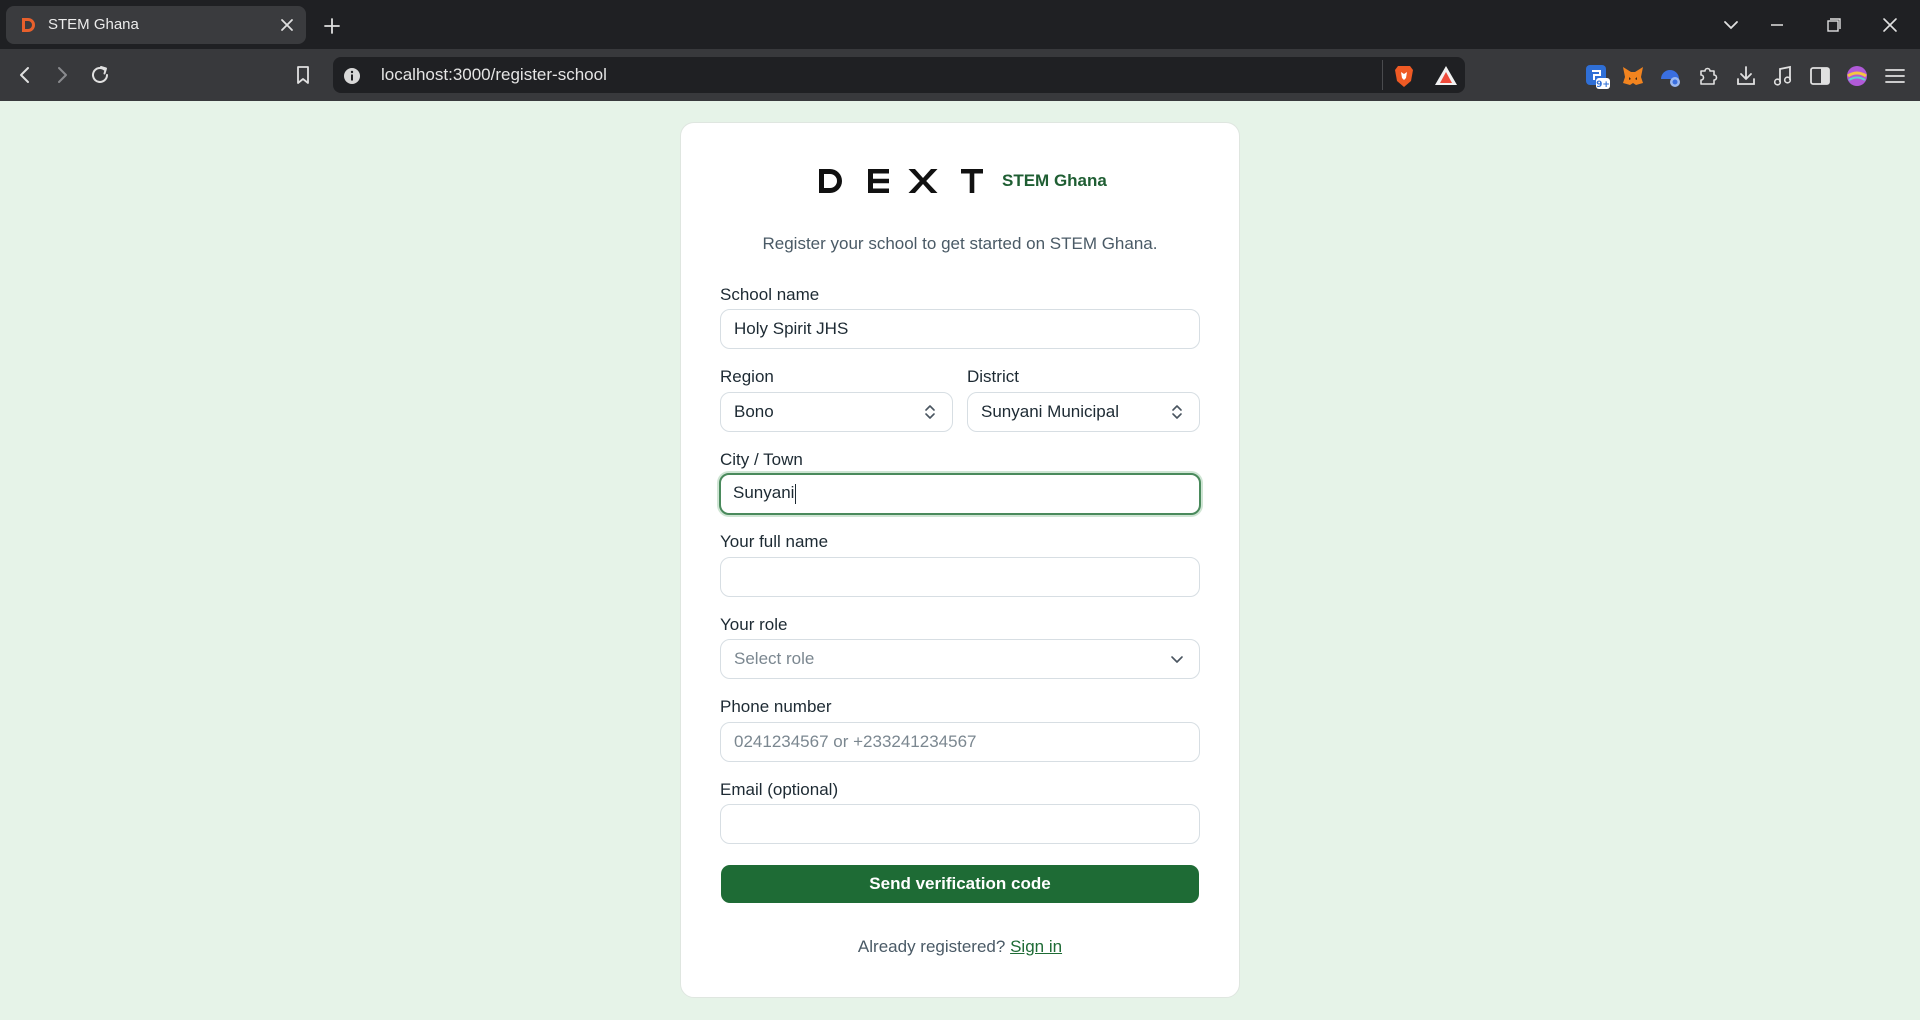 Image resolution: width=1920 pixels, height=1020 pixels. What do you see at coordinates (1670, 76) in the screenshot?
I see `vpn-extension-icon` at bounding box center [1670, 76].